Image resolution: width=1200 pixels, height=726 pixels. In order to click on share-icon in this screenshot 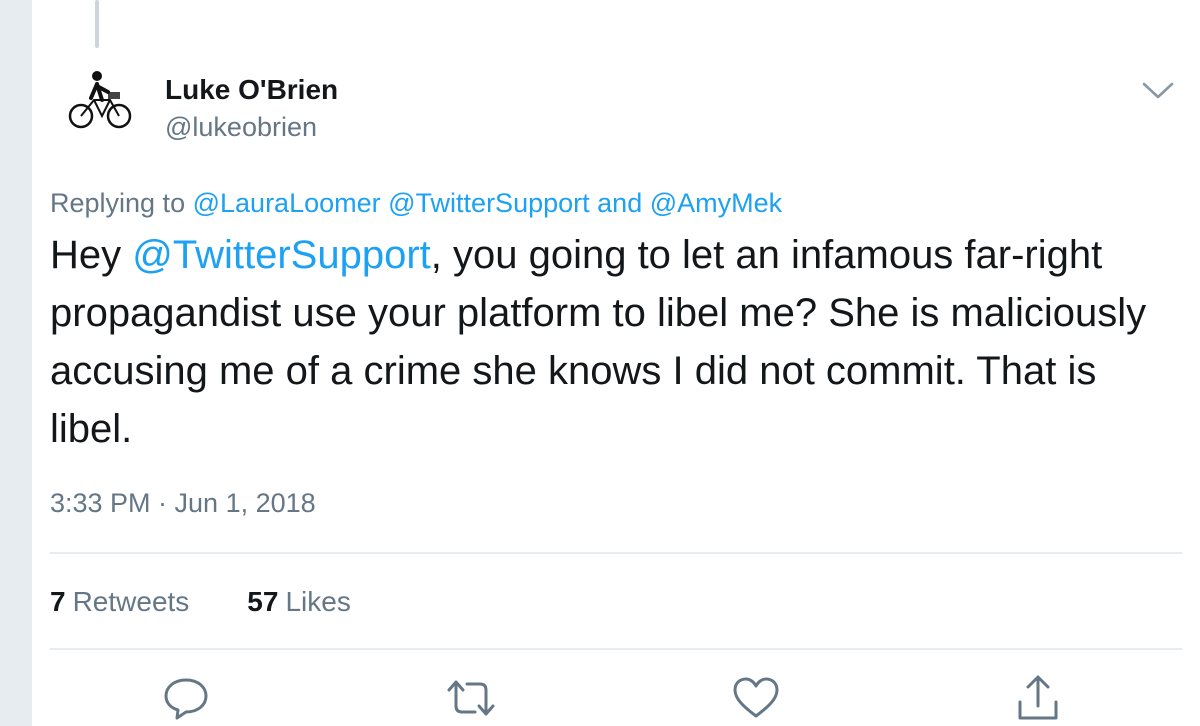, I will do `click(1038, 697)`.